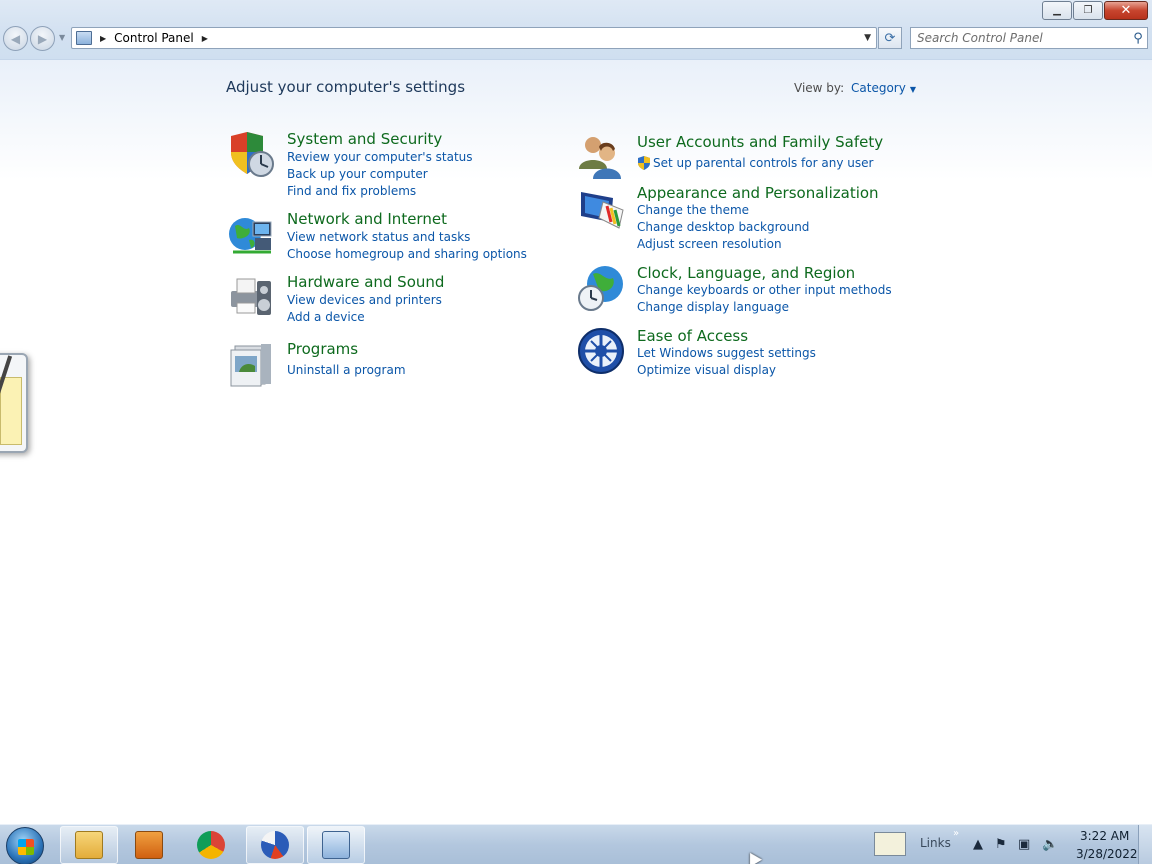 The width and height of the screenshot is (1152, 864). I want to click on link-homegroup: Choose homegroup and sharing options, so click(407, 254).